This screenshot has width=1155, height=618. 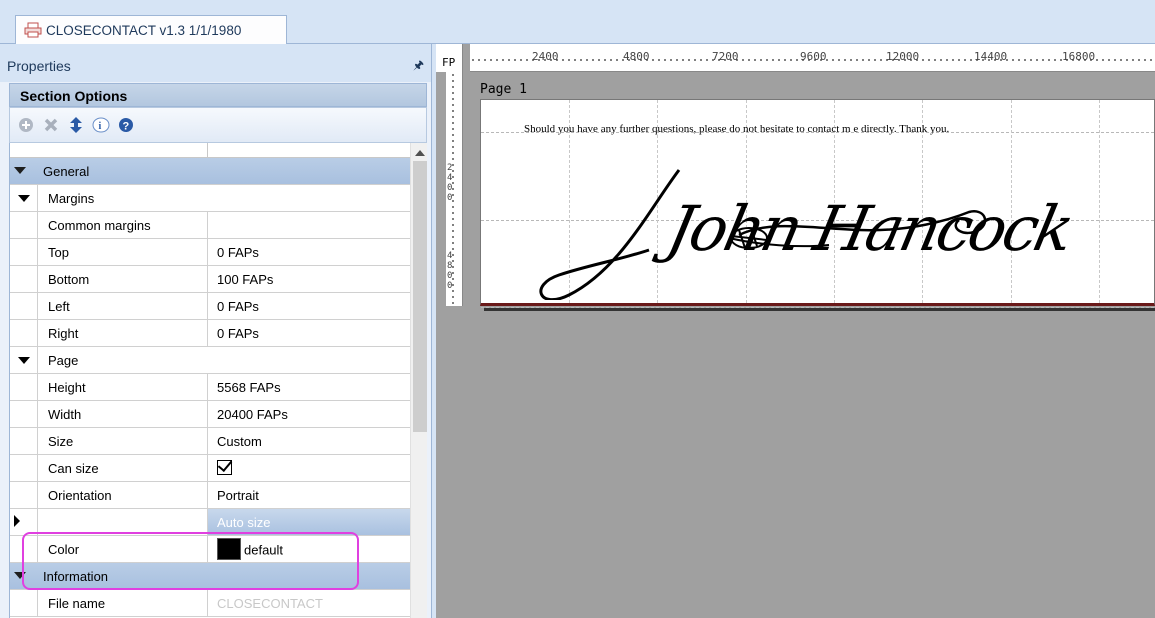 I want to click on property-size: Size Custom, so click(x=210, y=441).